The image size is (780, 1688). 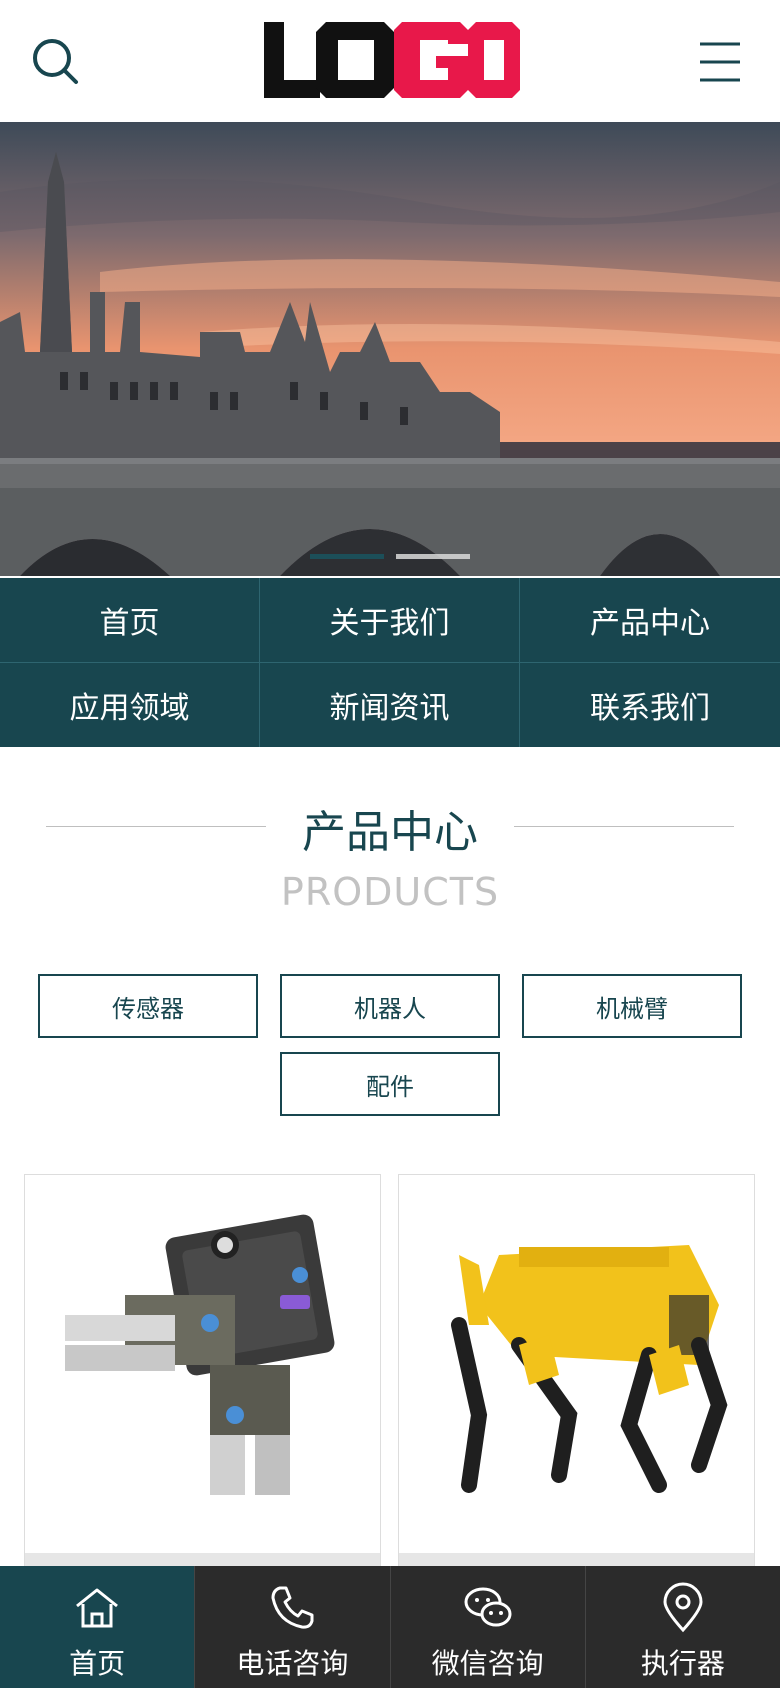 What do you see at coordinates (682, 1663) in the screenshot?
I see `tab-label: 执行器` at bounding box center [682, 1663].